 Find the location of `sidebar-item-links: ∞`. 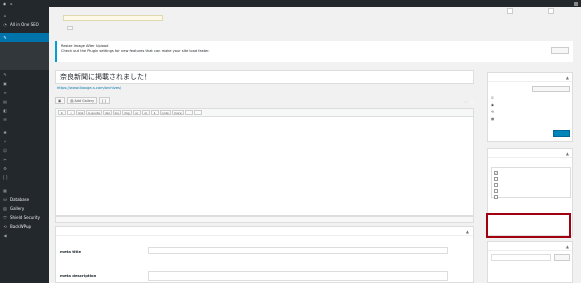

sidebar-item-links: ∞ is located at coordinates (24, 92).